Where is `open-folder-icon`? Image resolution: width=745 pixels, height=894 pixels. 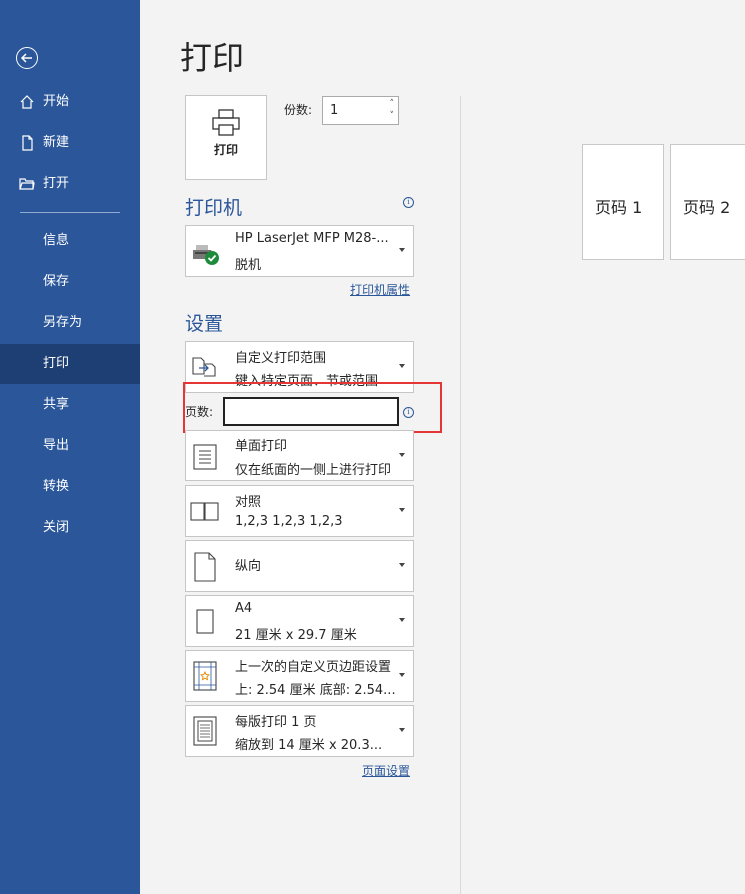
open-folder-icon is located at coordinates (27, 184).